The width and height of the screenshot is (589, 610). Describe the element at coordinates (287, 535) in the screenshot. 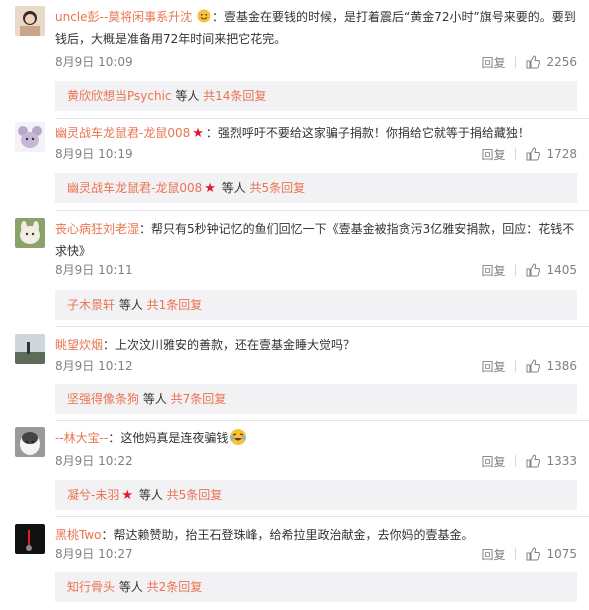

I see `comment-body: ：帮达赖赞助，抬王石登珠峰，给希拉里政治献金，去你妈的壹基金。` at that location.